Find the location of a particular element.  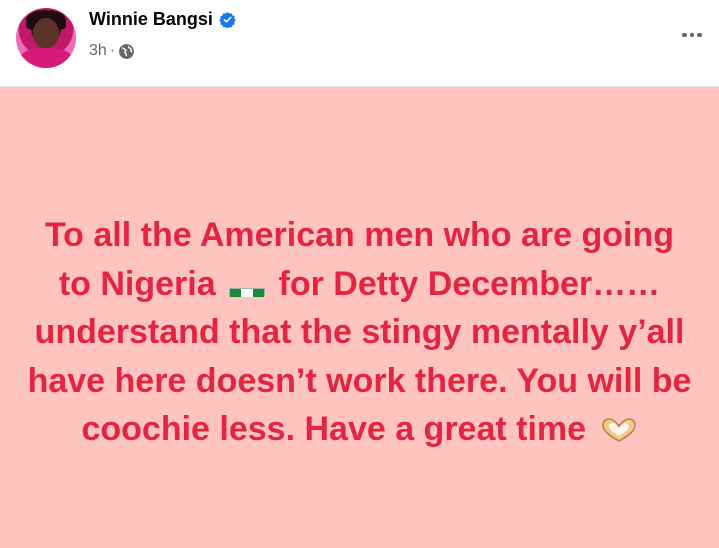

author-name: Winnie Bangsi is located at coordinates (151, 19).